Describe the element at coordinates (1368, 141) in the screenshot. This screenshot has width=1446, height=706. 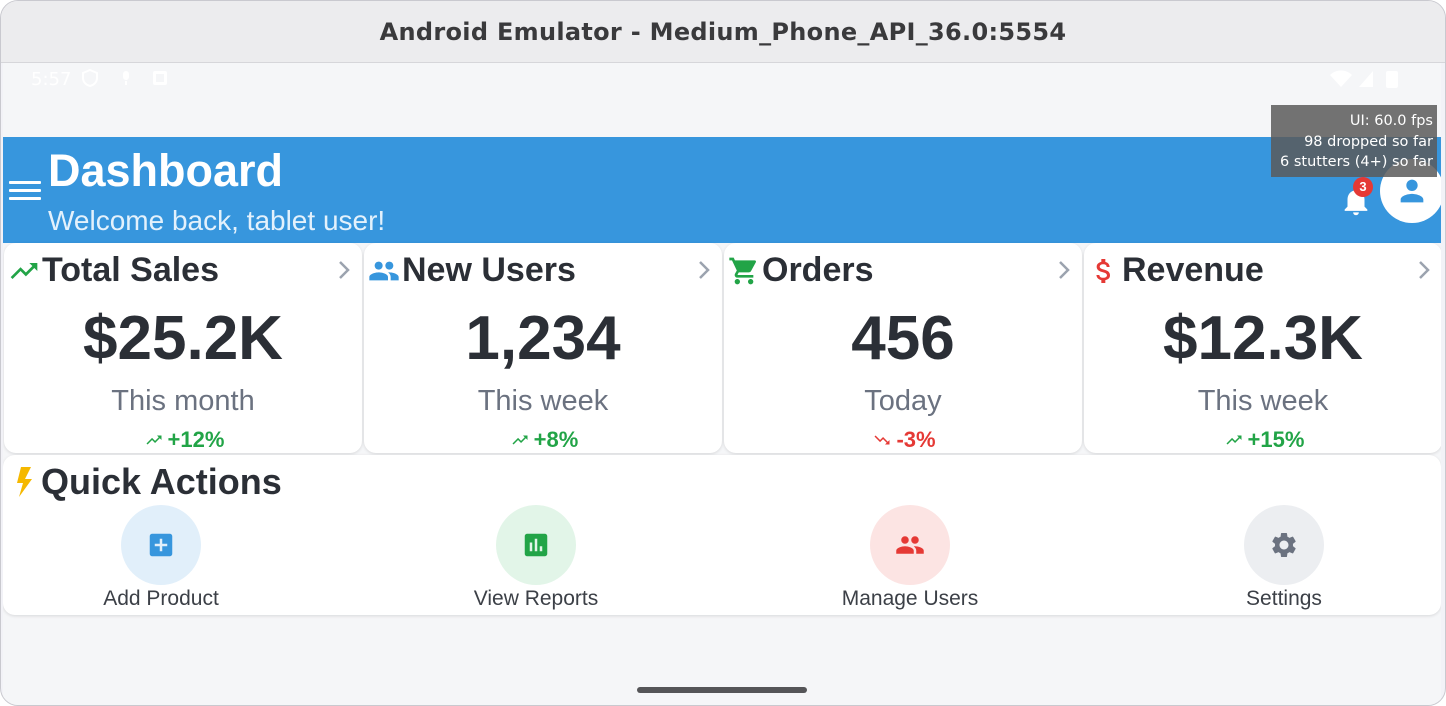
I see `fps-line-2: 98 dropped so far` at that location.